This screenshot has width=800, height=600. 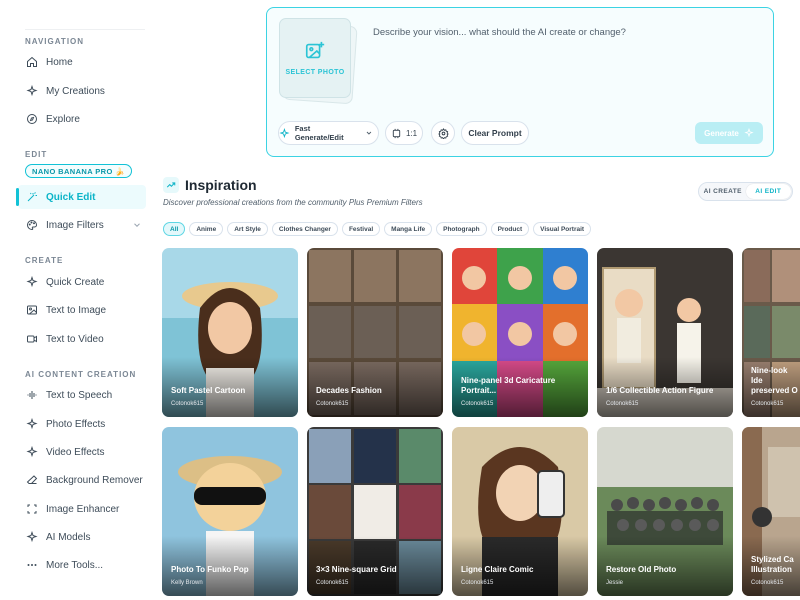 I want to click on sidebar-item-text-to-image: Text to Image, so click(x=82, y=310).